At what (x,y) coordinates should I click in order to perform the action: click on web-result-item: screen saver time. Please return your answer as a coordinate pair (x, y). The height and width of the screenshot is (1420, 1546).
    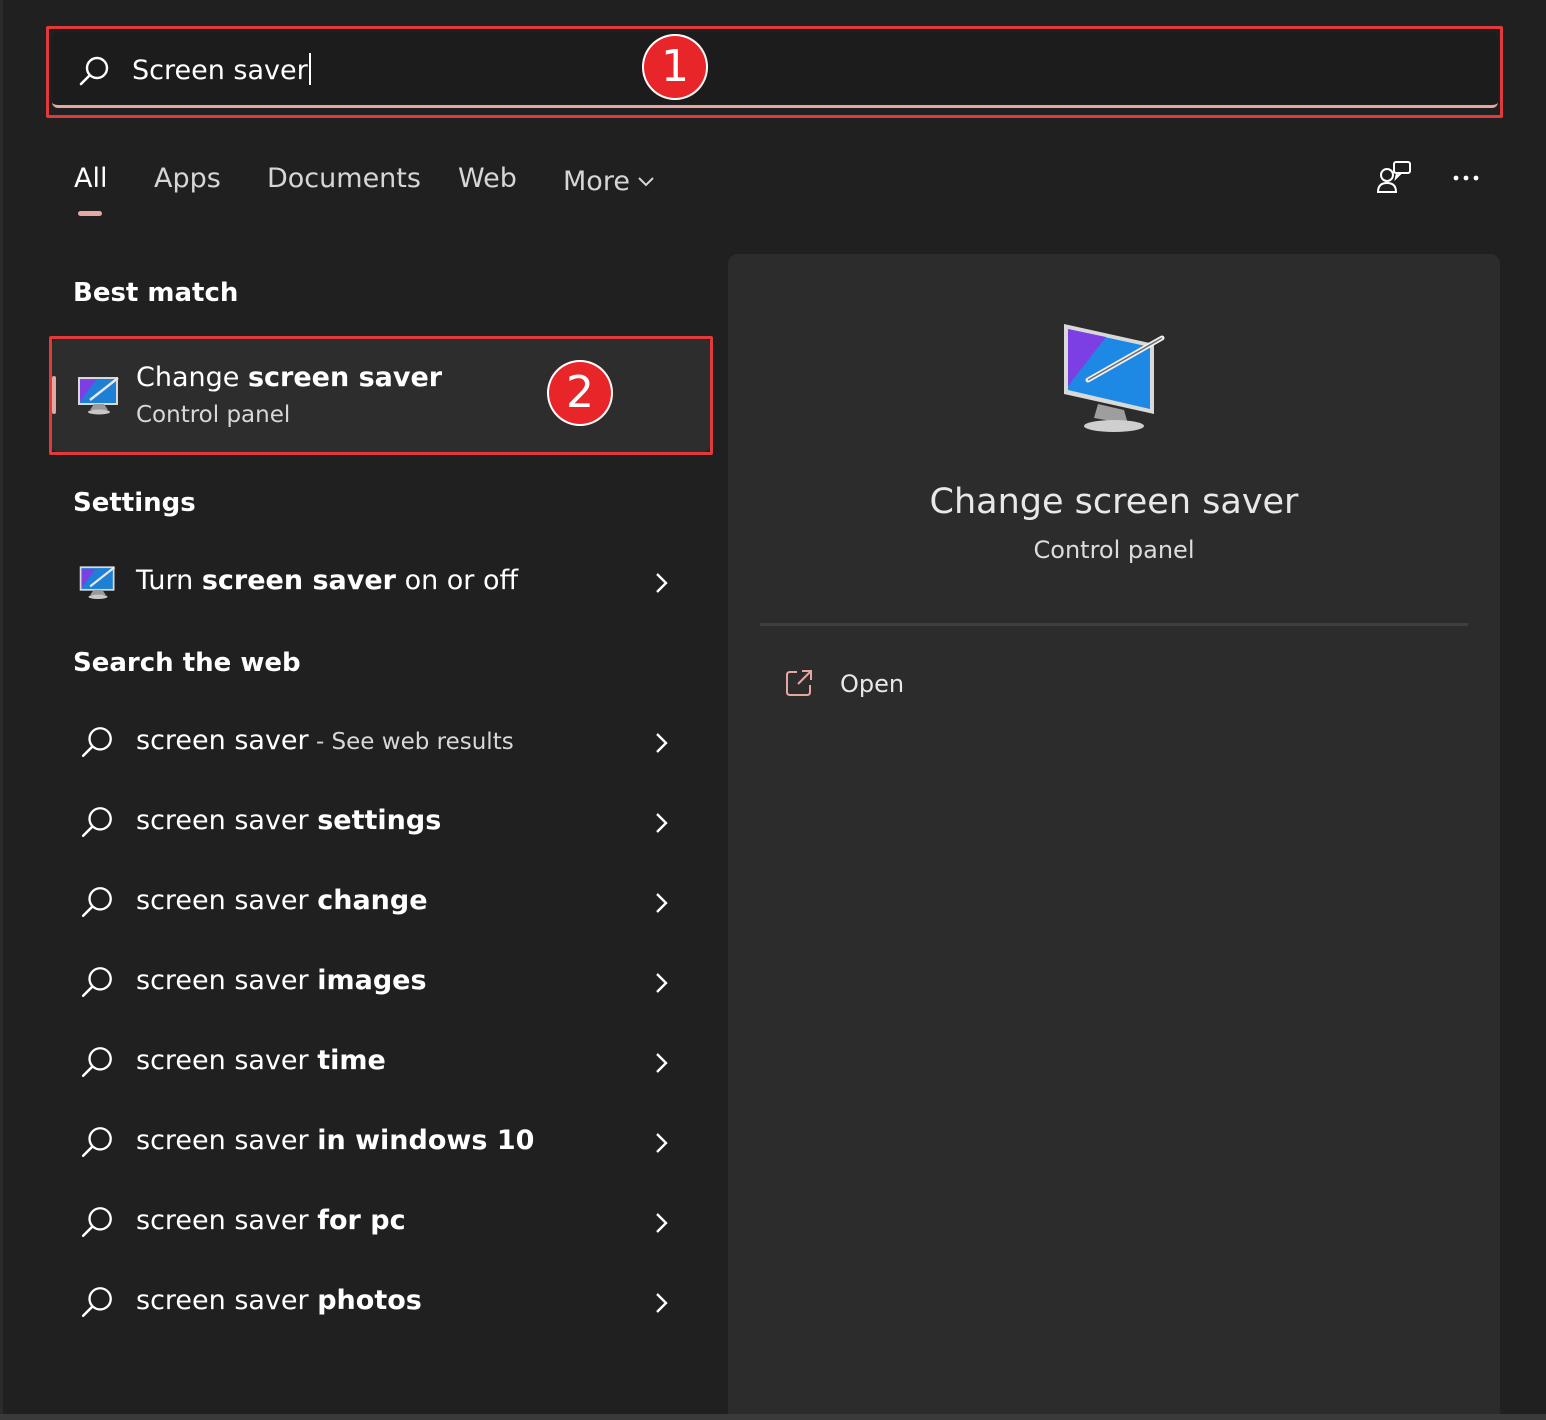
    Looking at the image, I should click on (381, 1063).